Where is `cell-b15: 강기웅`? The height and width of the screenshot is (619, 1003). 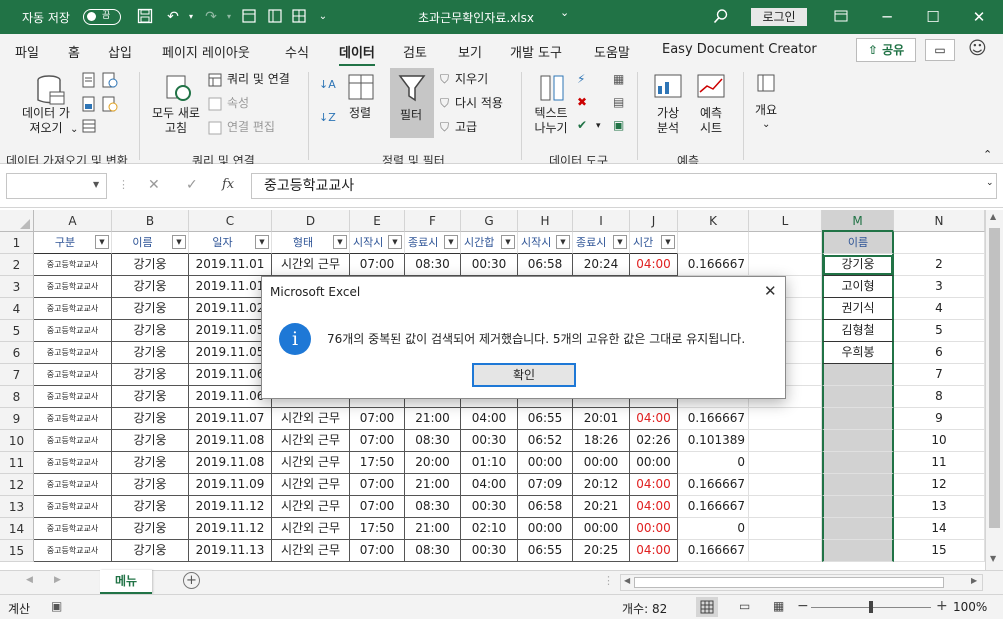 cell-b15: 강기웅 is located at coordinates (150, 551).